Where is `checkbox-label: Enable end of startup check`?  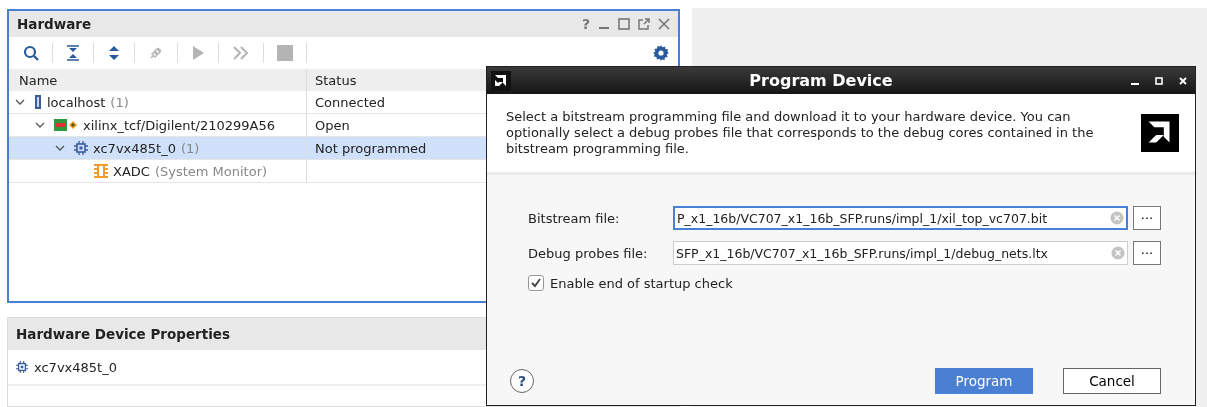
checkbox-label: Enable end of startup check is located at coordinates (641, 283).